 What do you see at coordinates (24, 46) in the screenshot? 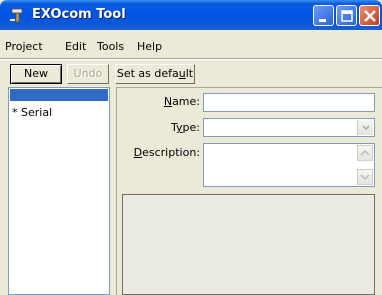
I see `menu-project: Project` at bounding box center [24, 46].